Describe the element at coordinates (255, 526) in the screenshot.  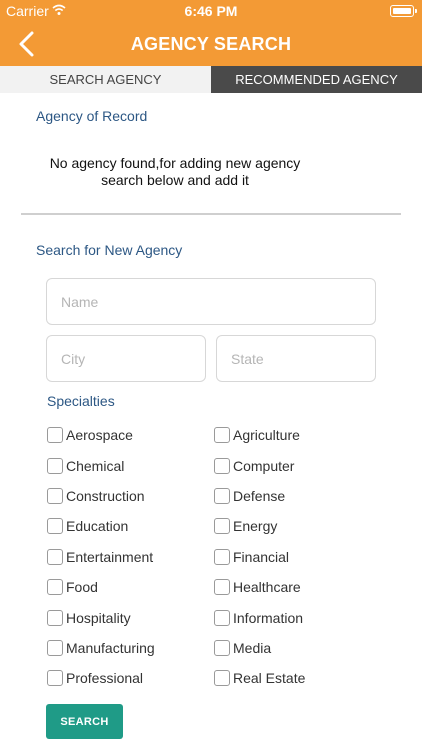
I see `specialty-label: Energy` at that location.